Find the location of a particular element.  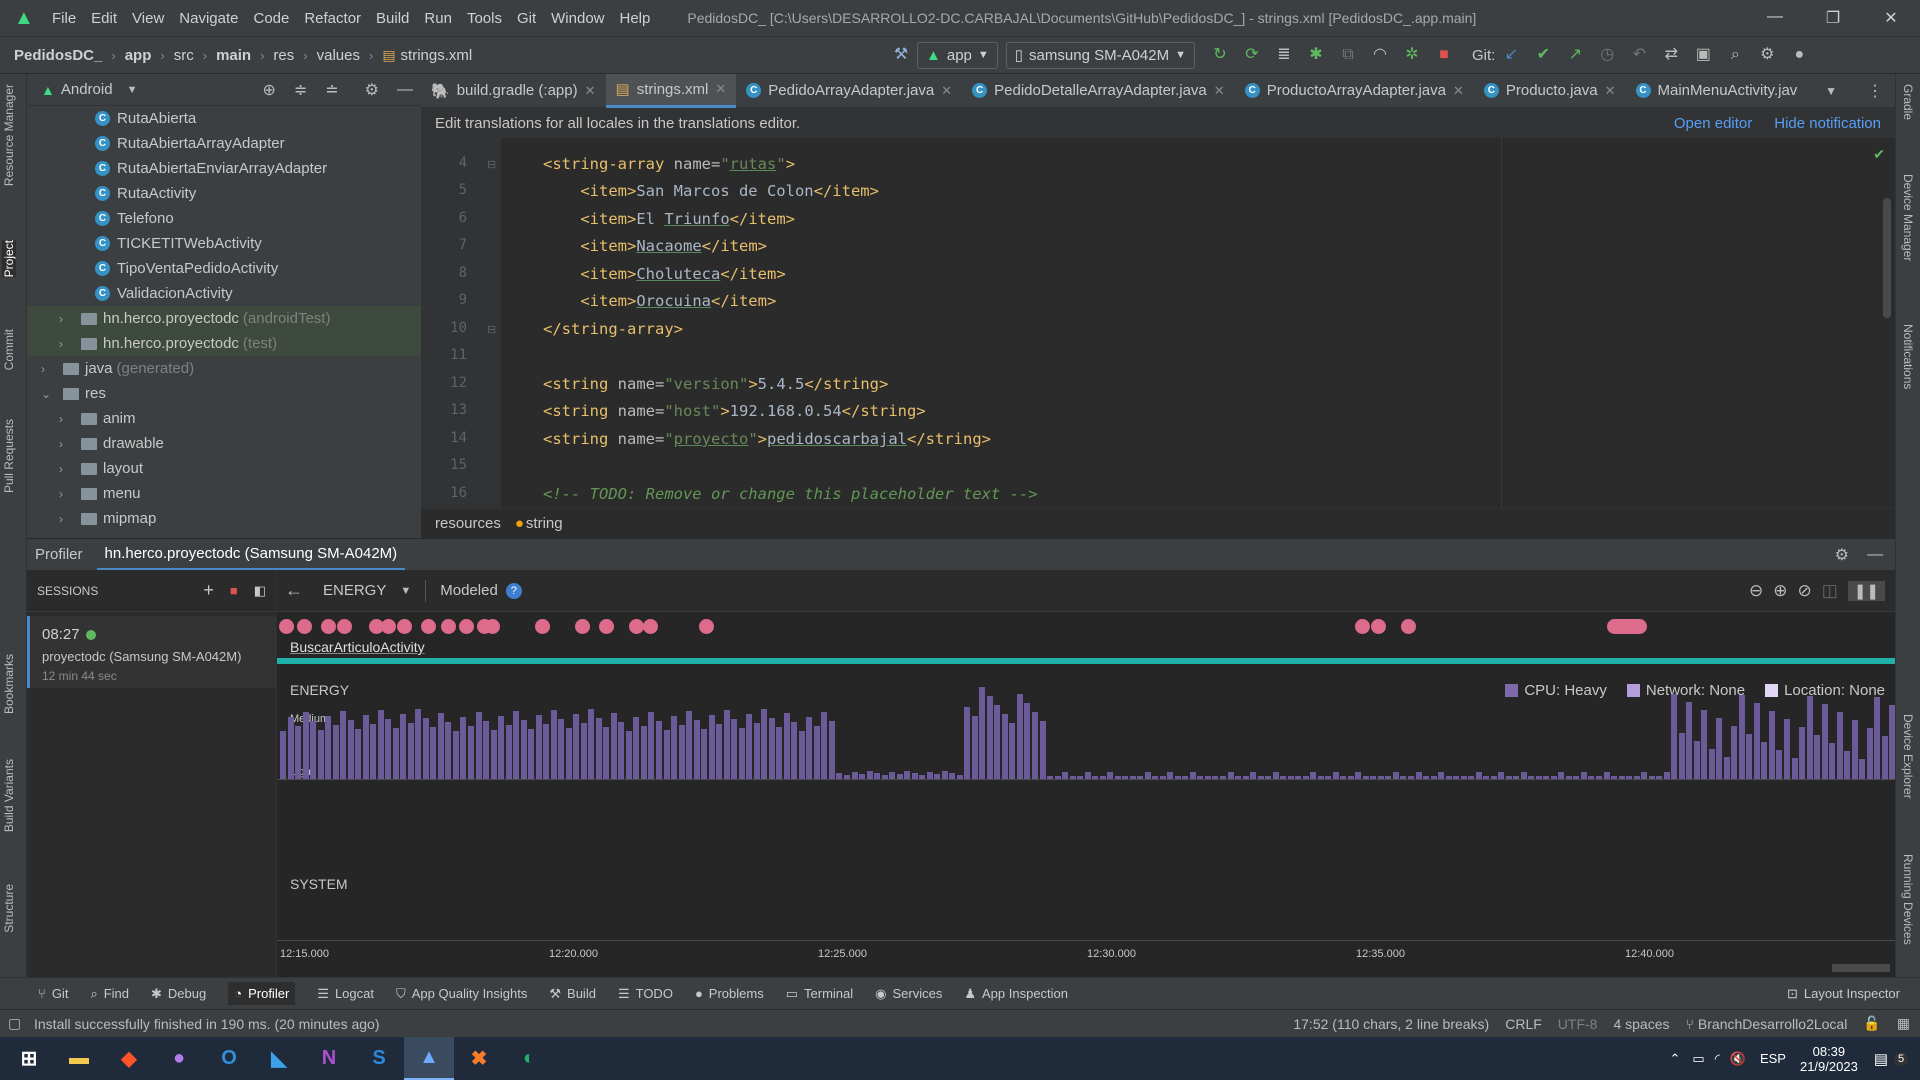

hide-notification-link: Hide notification is located at coordinates (1827, 123).